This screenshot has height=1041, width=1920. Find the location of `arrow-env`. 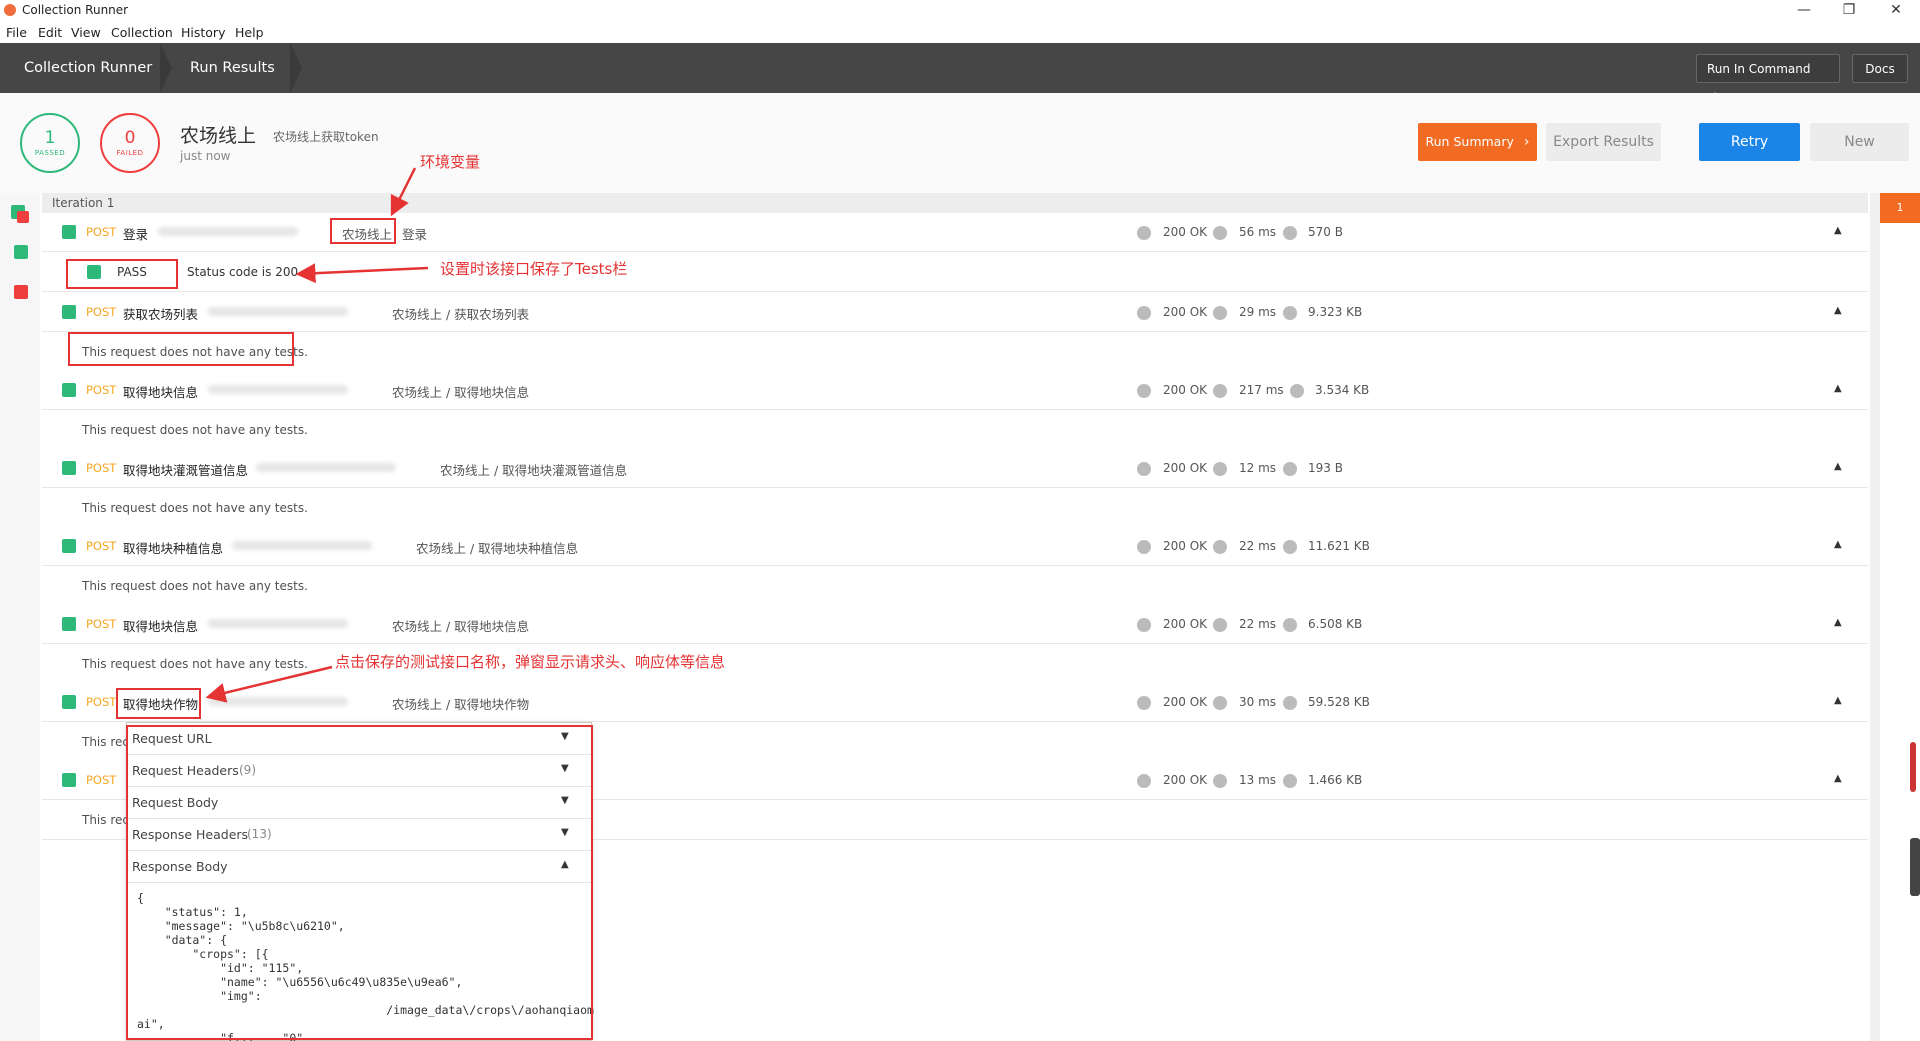

arrow-env is located at coordinates (403, 192).